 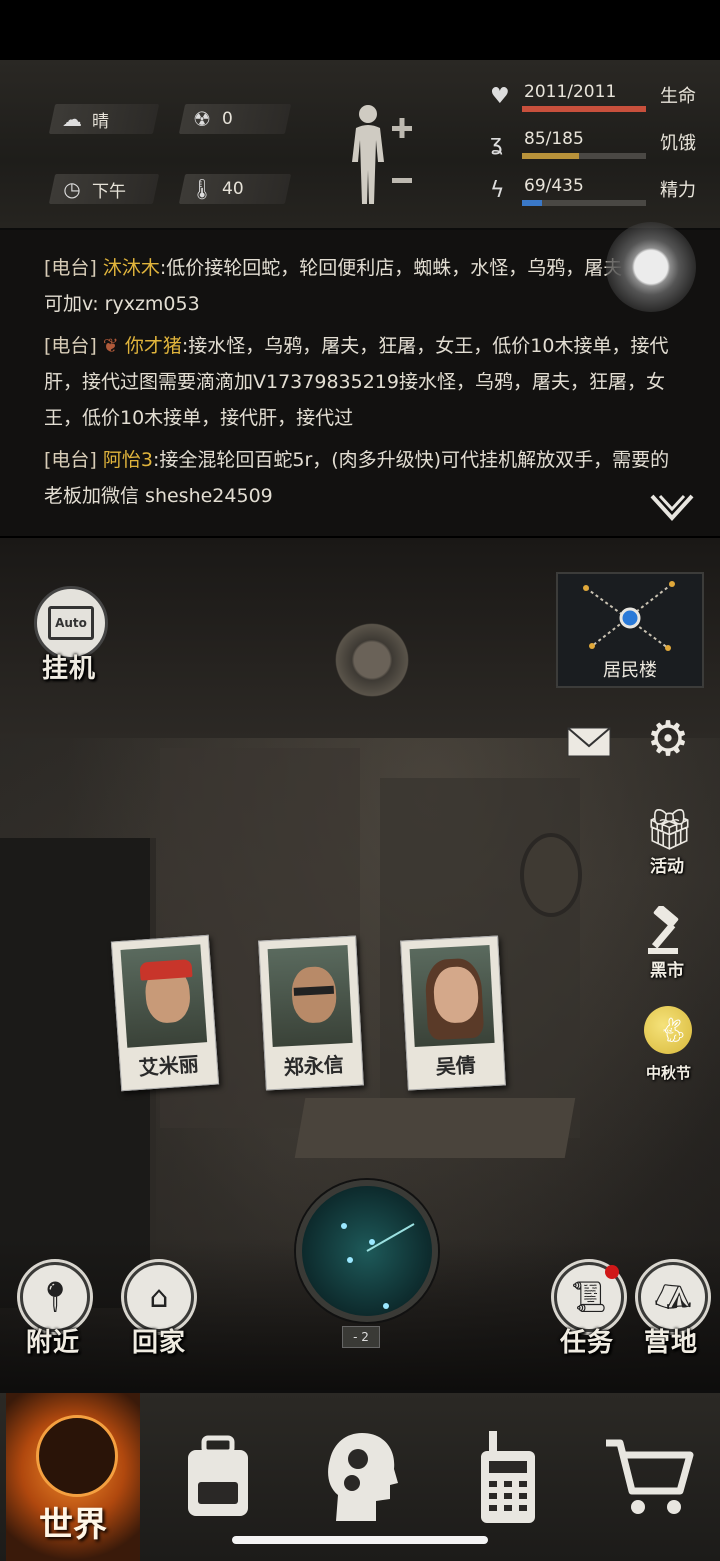 What do you see at coordinates (612, 1272) in the screenshot?
I see `notification-dot` at bounding box center [612, 1272].